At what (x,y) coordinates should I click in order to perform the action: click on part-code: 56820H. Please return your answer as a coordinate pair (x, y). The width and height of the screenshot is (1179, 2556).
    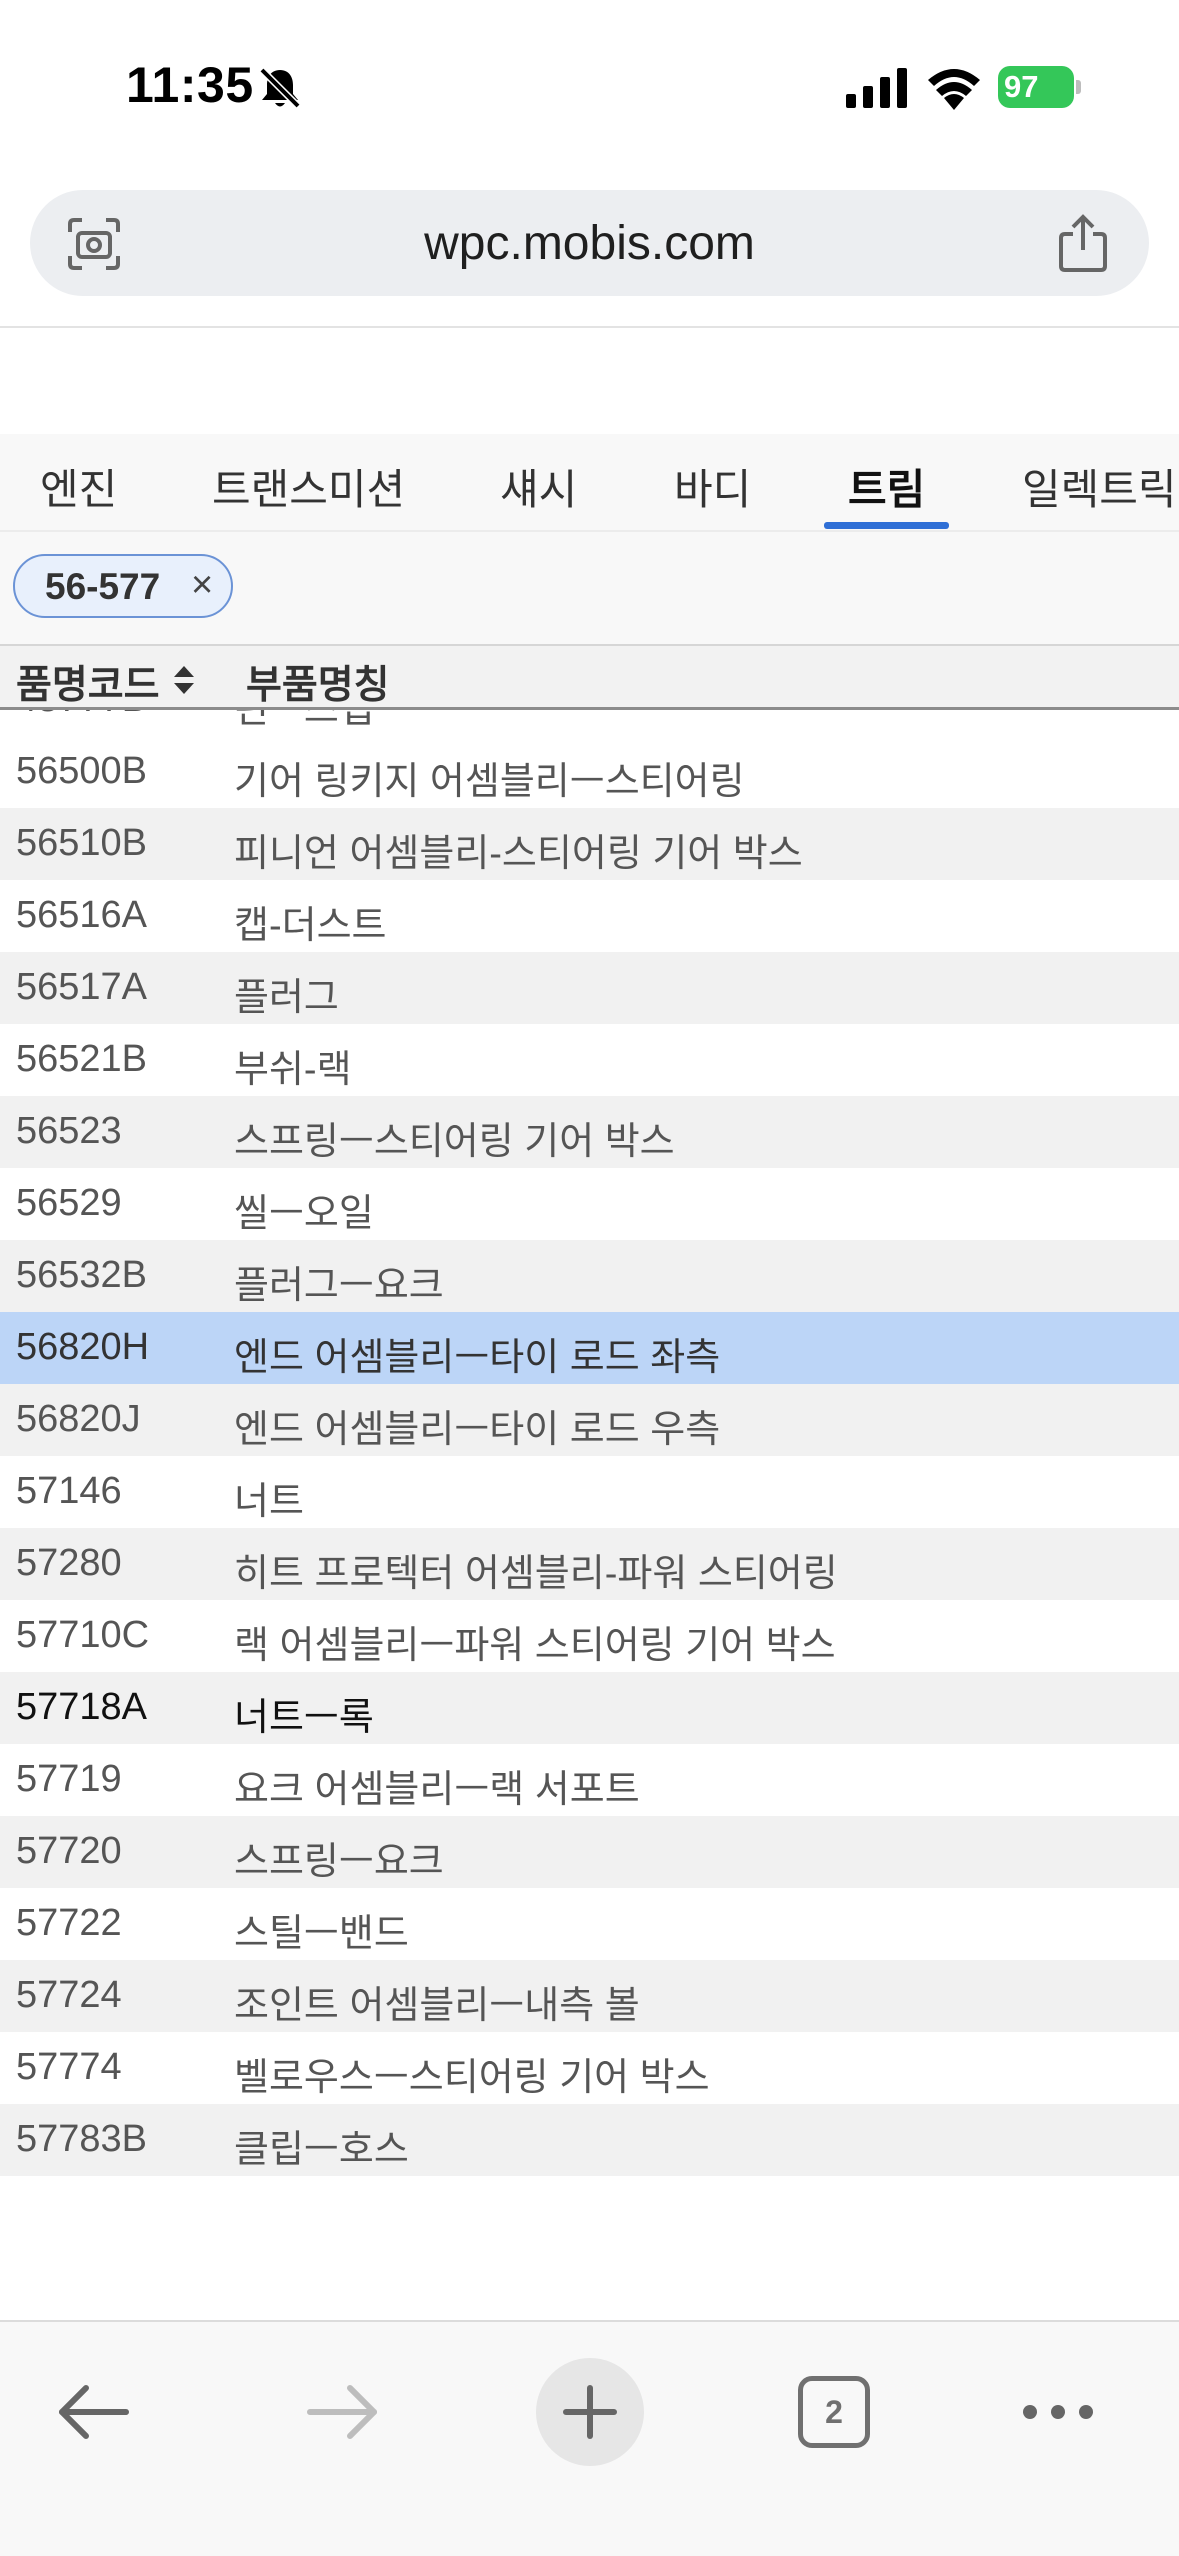
    Looking at the image, I should click on (83, 1347).